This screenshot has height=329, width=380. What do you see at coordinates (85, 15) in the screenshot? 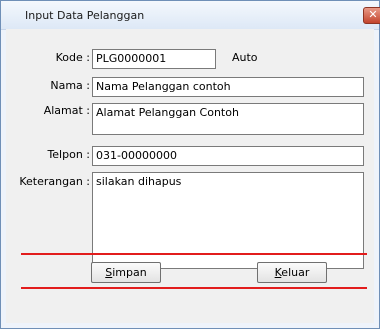
I see `window-title: Input Data Pelanggan` at bounding box center [85, 15].